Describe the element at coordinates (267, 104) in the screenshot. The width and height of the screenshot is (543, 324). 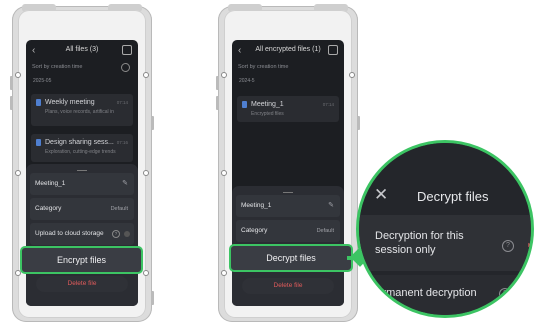
I see `item-title: Meeting_1` at that location.